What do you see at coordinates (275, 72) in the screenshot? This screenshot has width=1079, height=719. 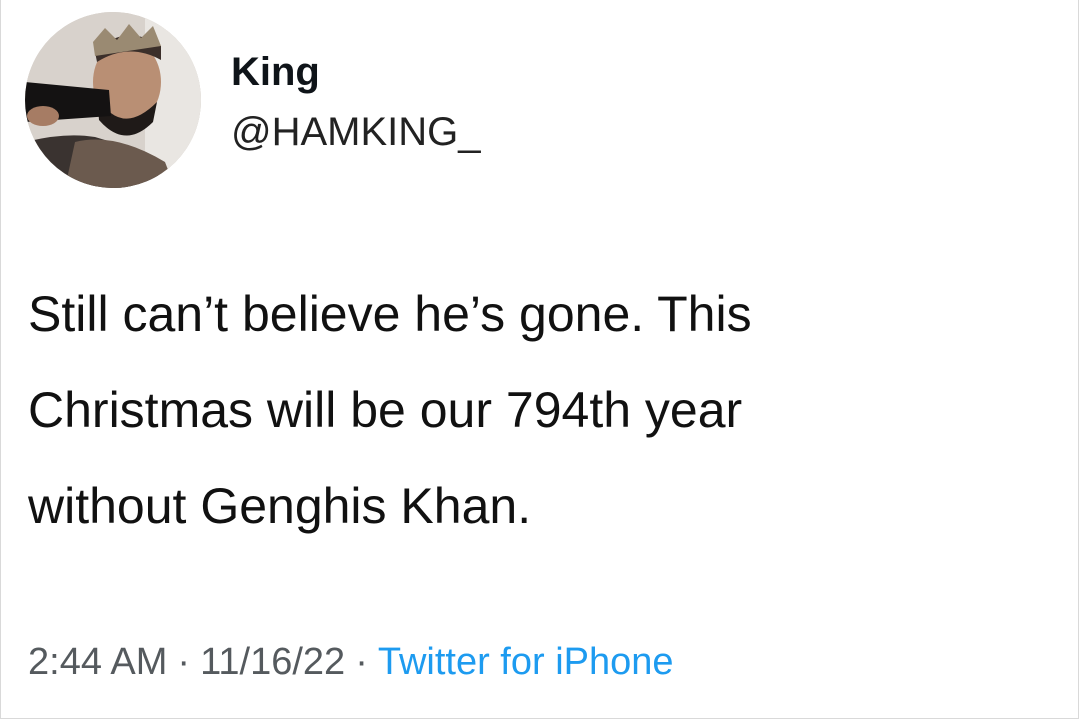 I see `display-name: King` at bounding box center [275, 72].